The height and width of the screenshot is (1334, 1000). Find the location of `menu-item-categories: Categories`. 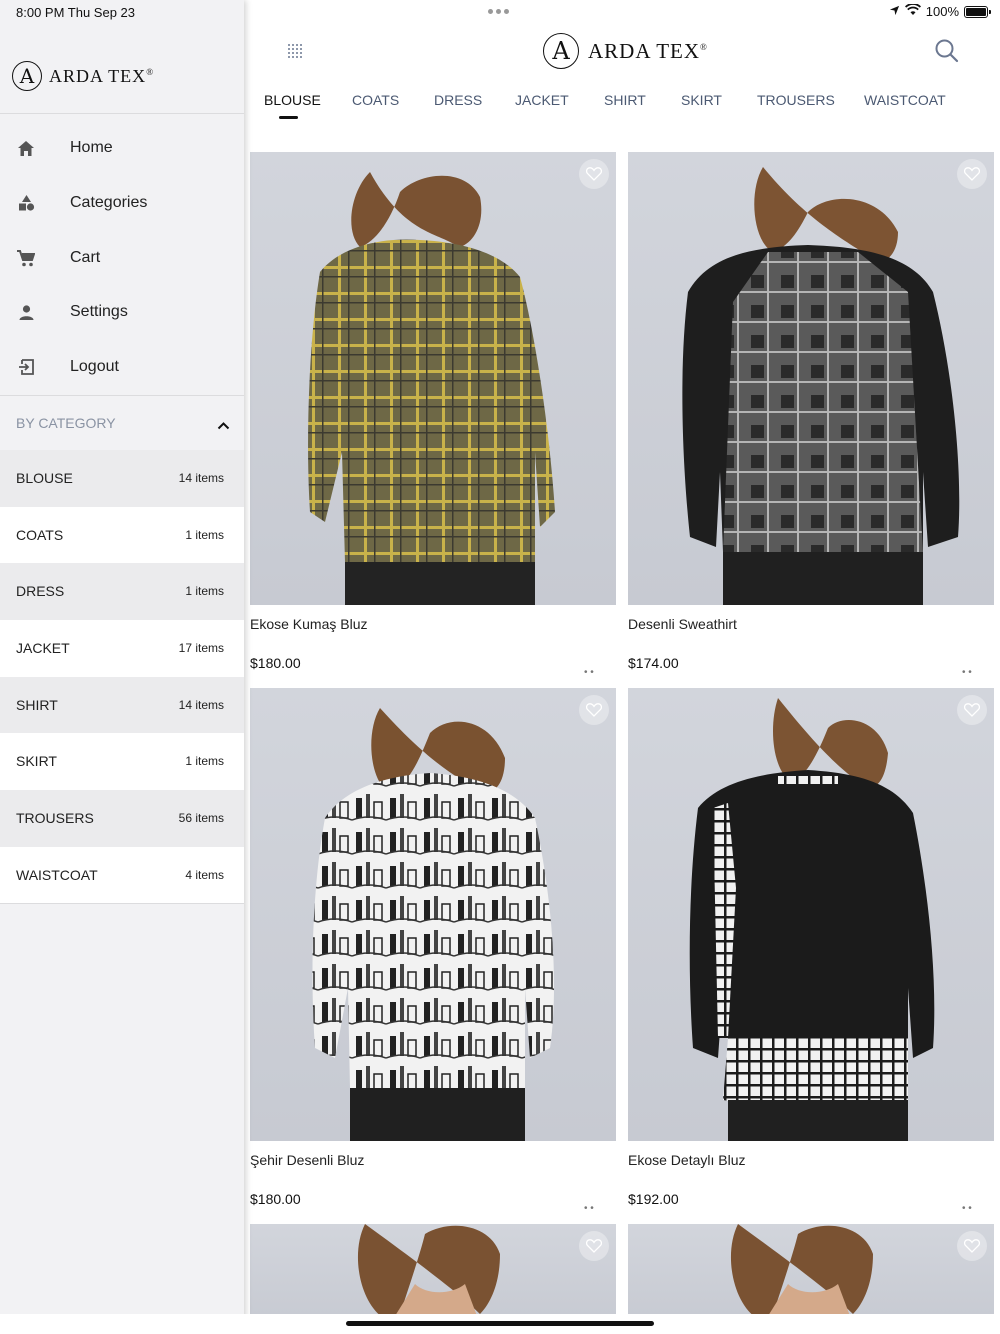

menu-item-categories: Categories is located at coordinates (122, 203).